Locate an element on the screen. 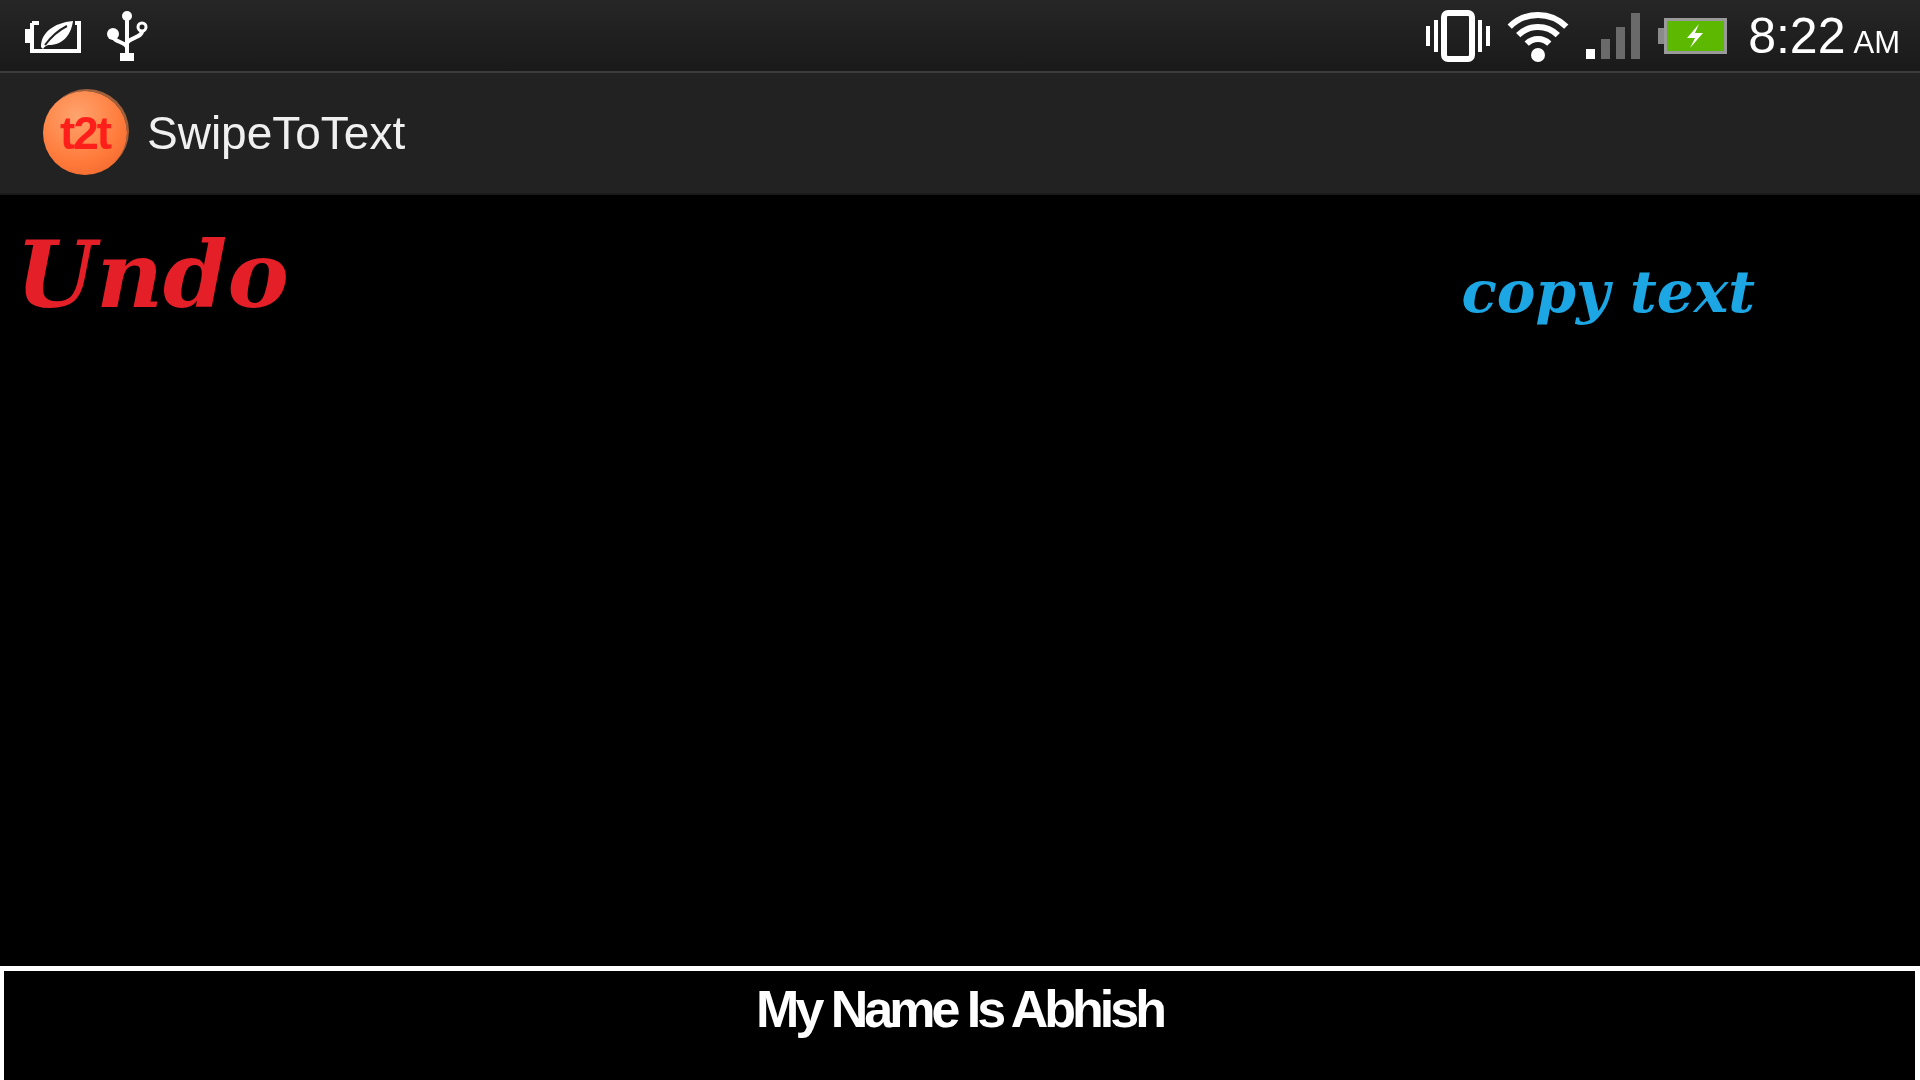 Image resolution: width=1920 pixels, height=1080 pixels. usb-icon is located at coordinates (127, 35).